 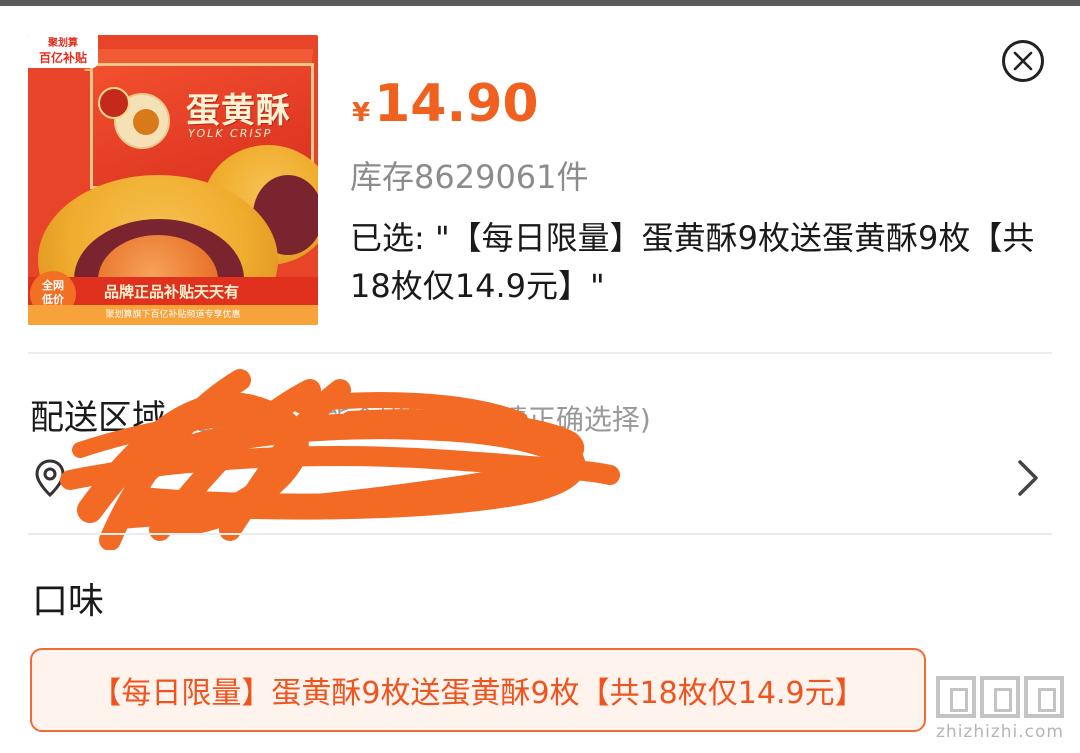 I want to click on delivery-hint: (配送区域可能会影响库存,请正确选择), so click(x=411, y=419).